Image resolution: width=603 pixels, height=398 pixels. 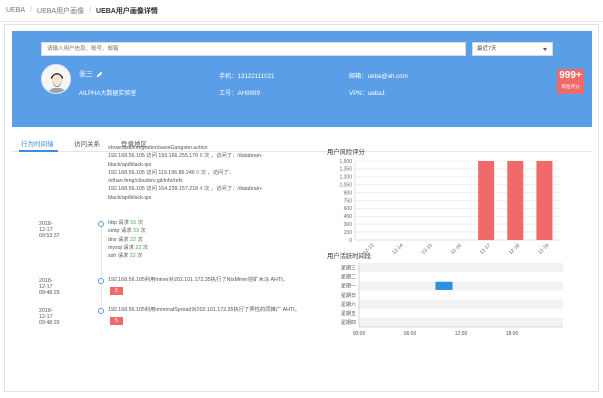 What do you see at coordinates (125, 256) in the screenshot?
I see `timeline-line: ssh 请求 22 次` at bounding box center [125, 256].